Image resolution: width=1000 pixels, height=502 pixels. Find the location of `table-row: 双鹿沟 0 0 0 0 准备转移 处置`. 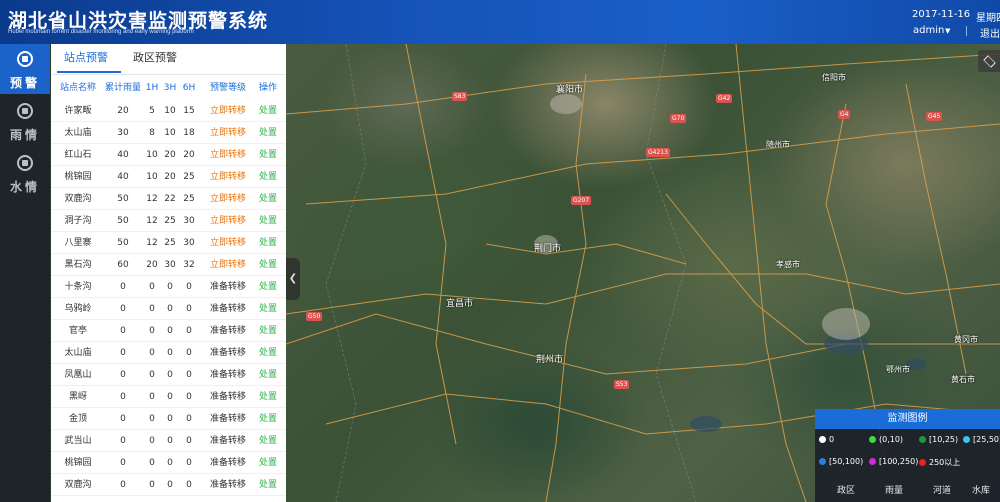

table-row: 双鹿沟 0 0 0 0 准备转移 处置 is located at coordinates (168, 485).